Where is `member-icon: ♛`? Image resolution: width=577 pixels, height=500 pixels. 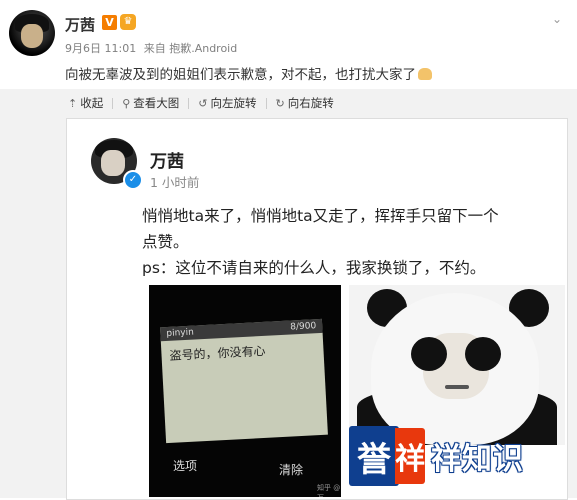
member-icon: ♛ is located at coordinates (128, 22).